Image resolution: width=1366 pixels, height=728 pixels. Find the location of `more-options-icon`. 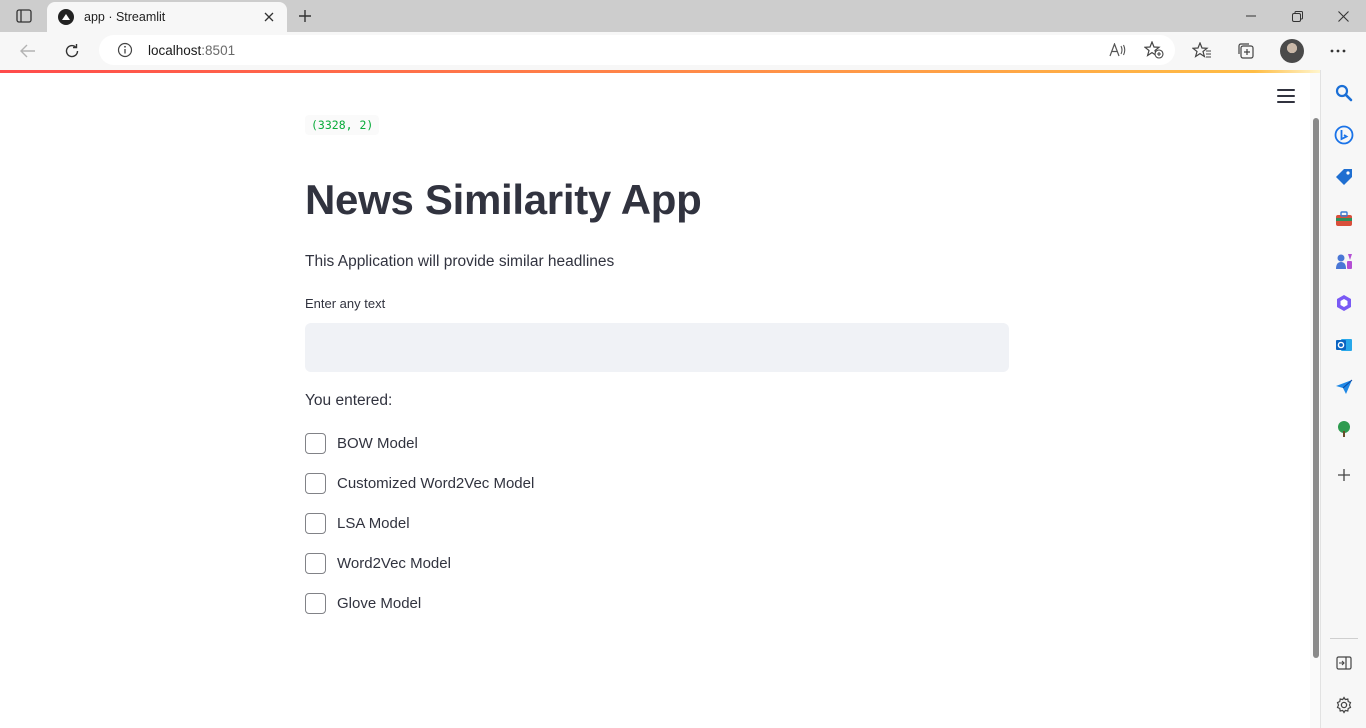

more-options-icon is located at coordinates (1338, 51).